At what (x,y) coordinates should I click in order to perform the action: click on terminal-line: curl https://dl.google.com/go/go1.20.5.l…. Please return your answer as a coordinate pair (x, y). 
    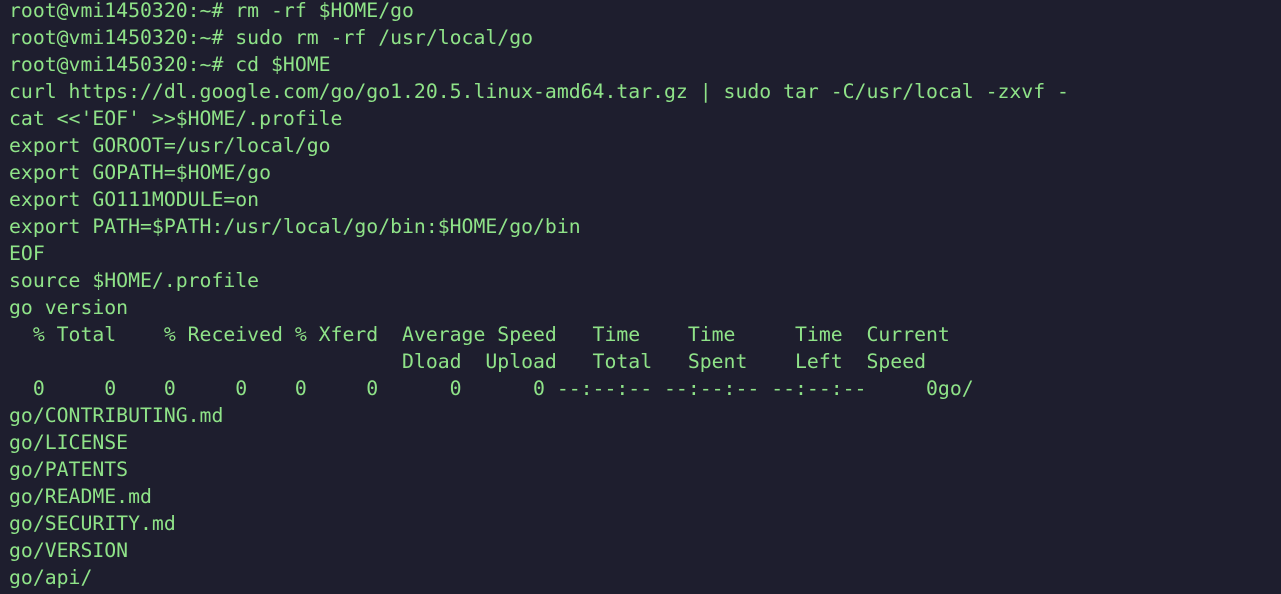
    Looking at the image, I should click on (539, 91).